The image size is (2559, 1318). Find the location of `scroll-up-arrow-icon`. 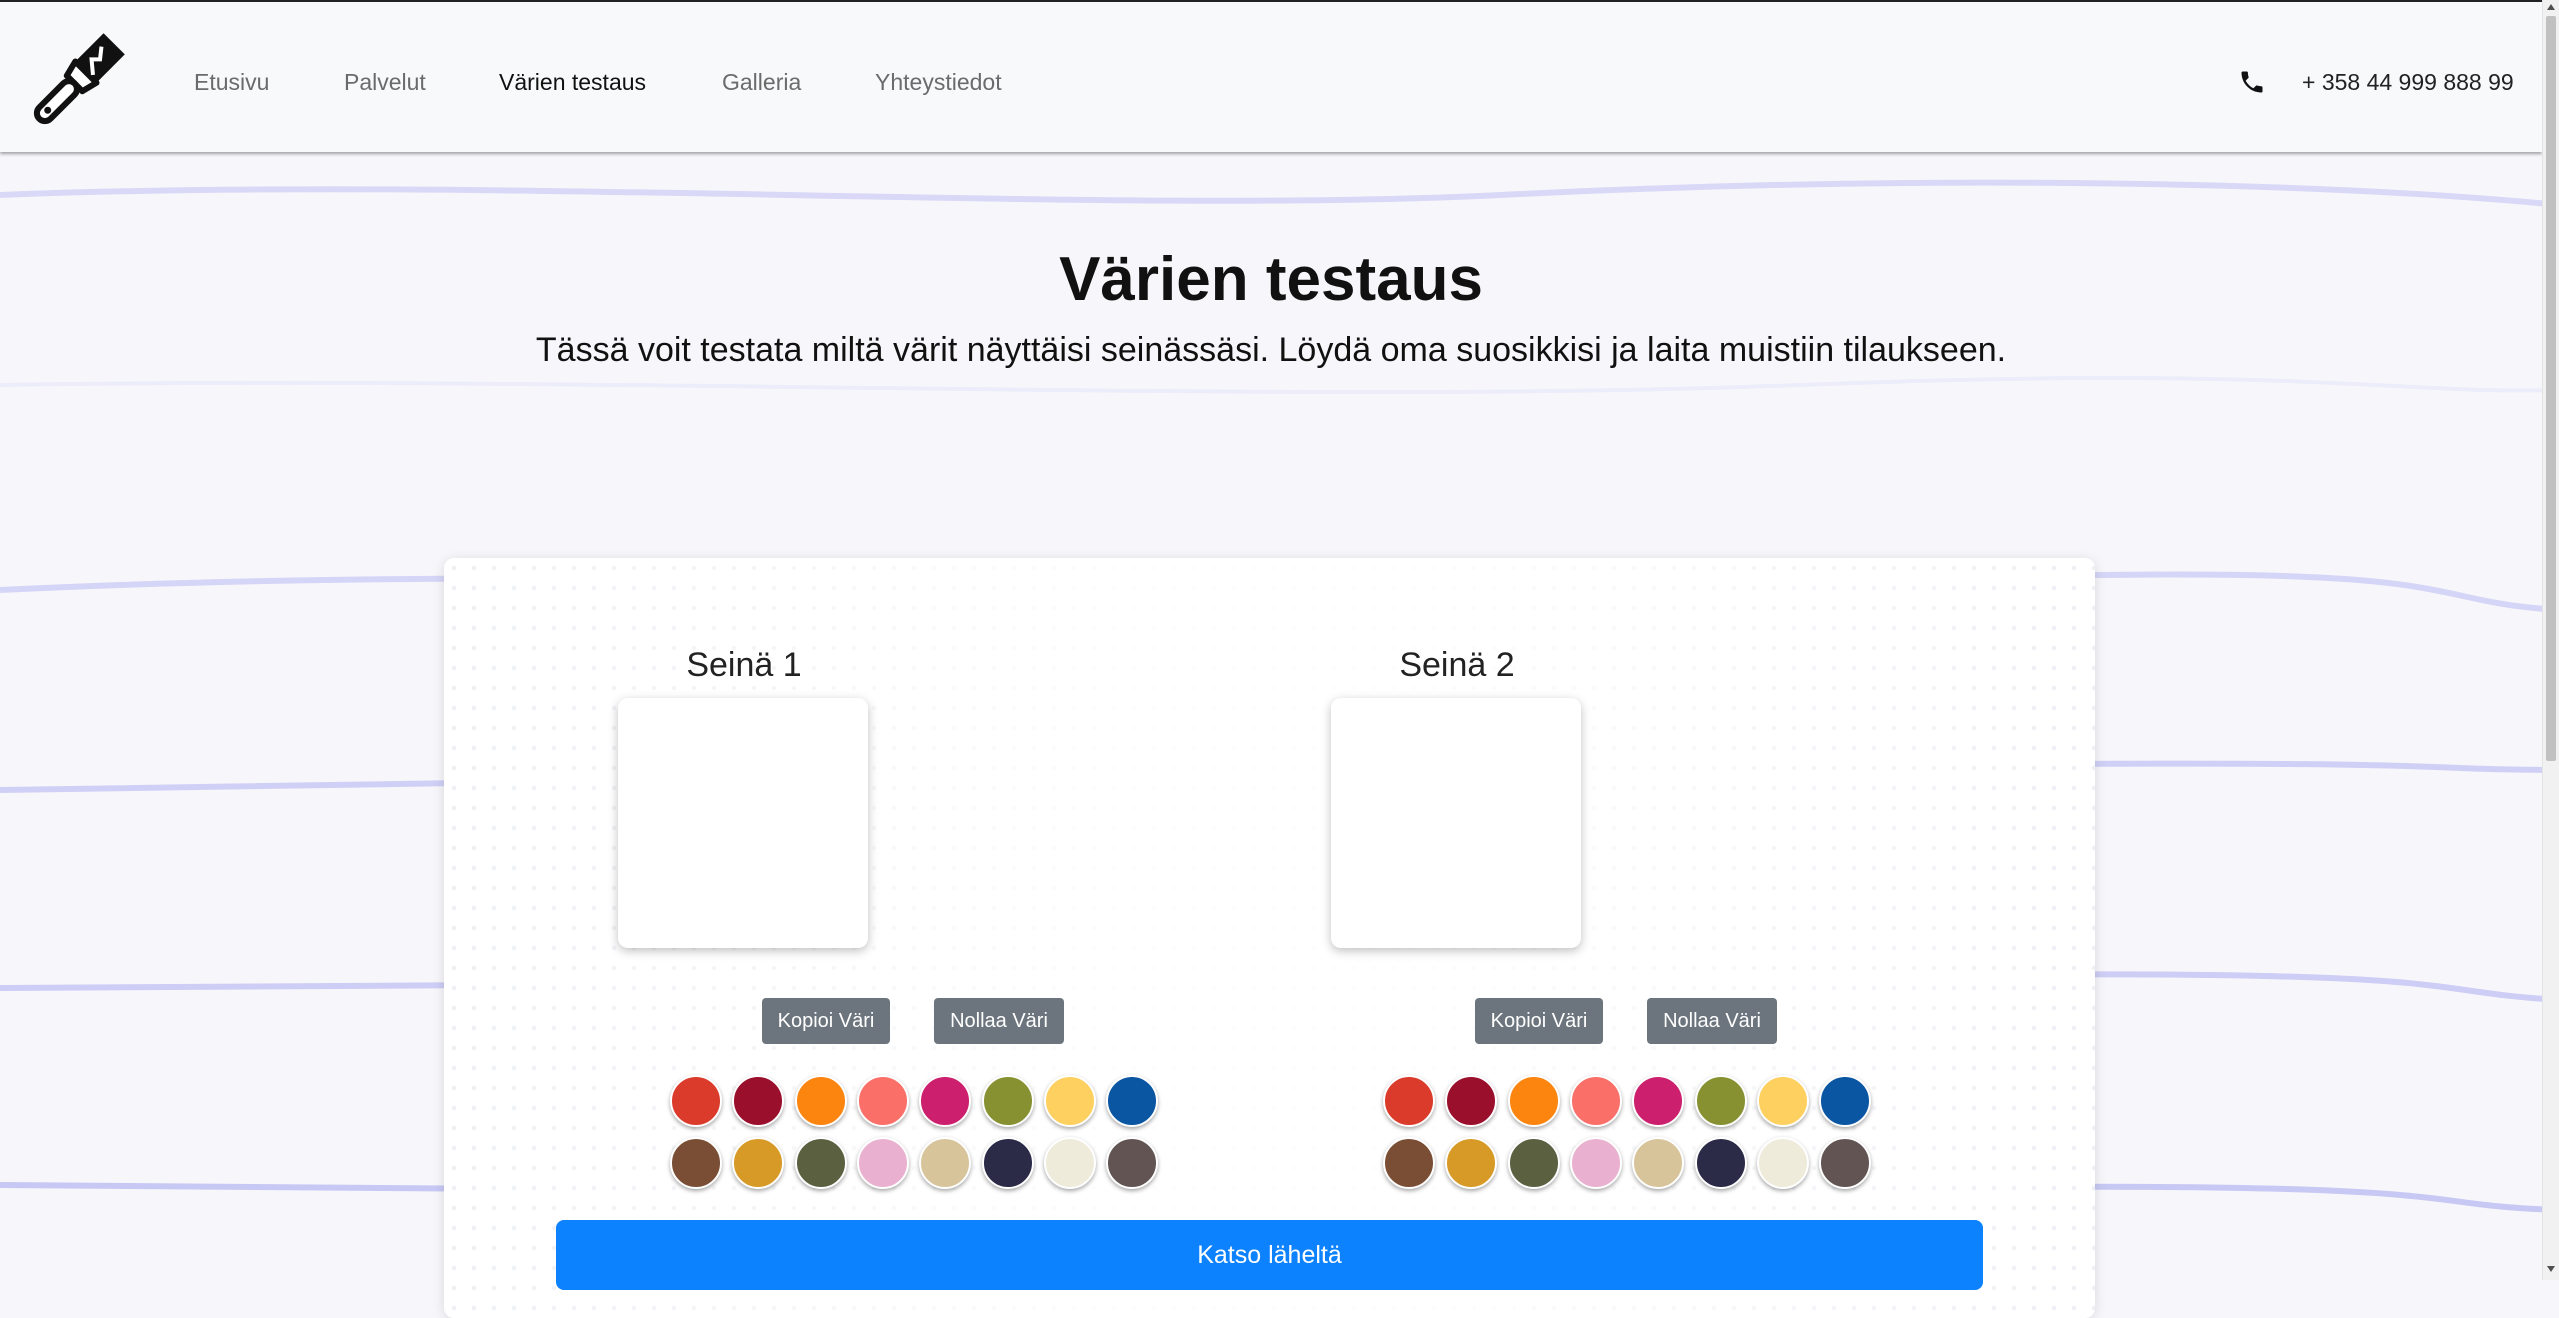

scroll-up-arrow-icon is located at coordinates (2551, 7).